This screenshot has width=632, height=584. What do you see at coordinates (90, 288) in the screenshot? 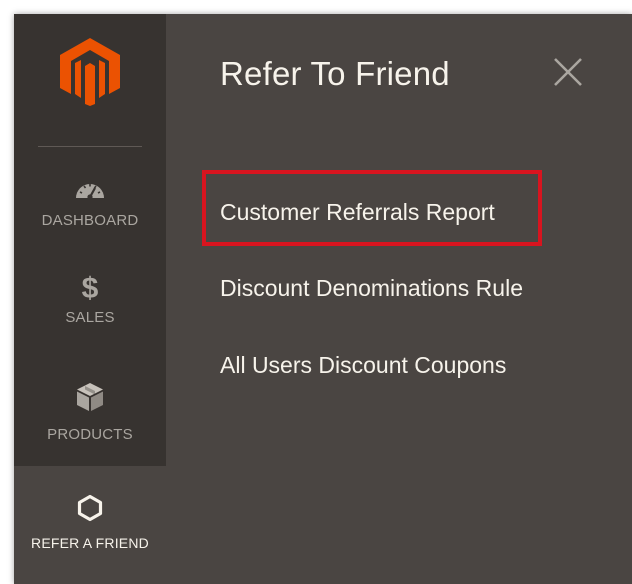
I see `dollar-icon: $` at bounding box center [90, 288].